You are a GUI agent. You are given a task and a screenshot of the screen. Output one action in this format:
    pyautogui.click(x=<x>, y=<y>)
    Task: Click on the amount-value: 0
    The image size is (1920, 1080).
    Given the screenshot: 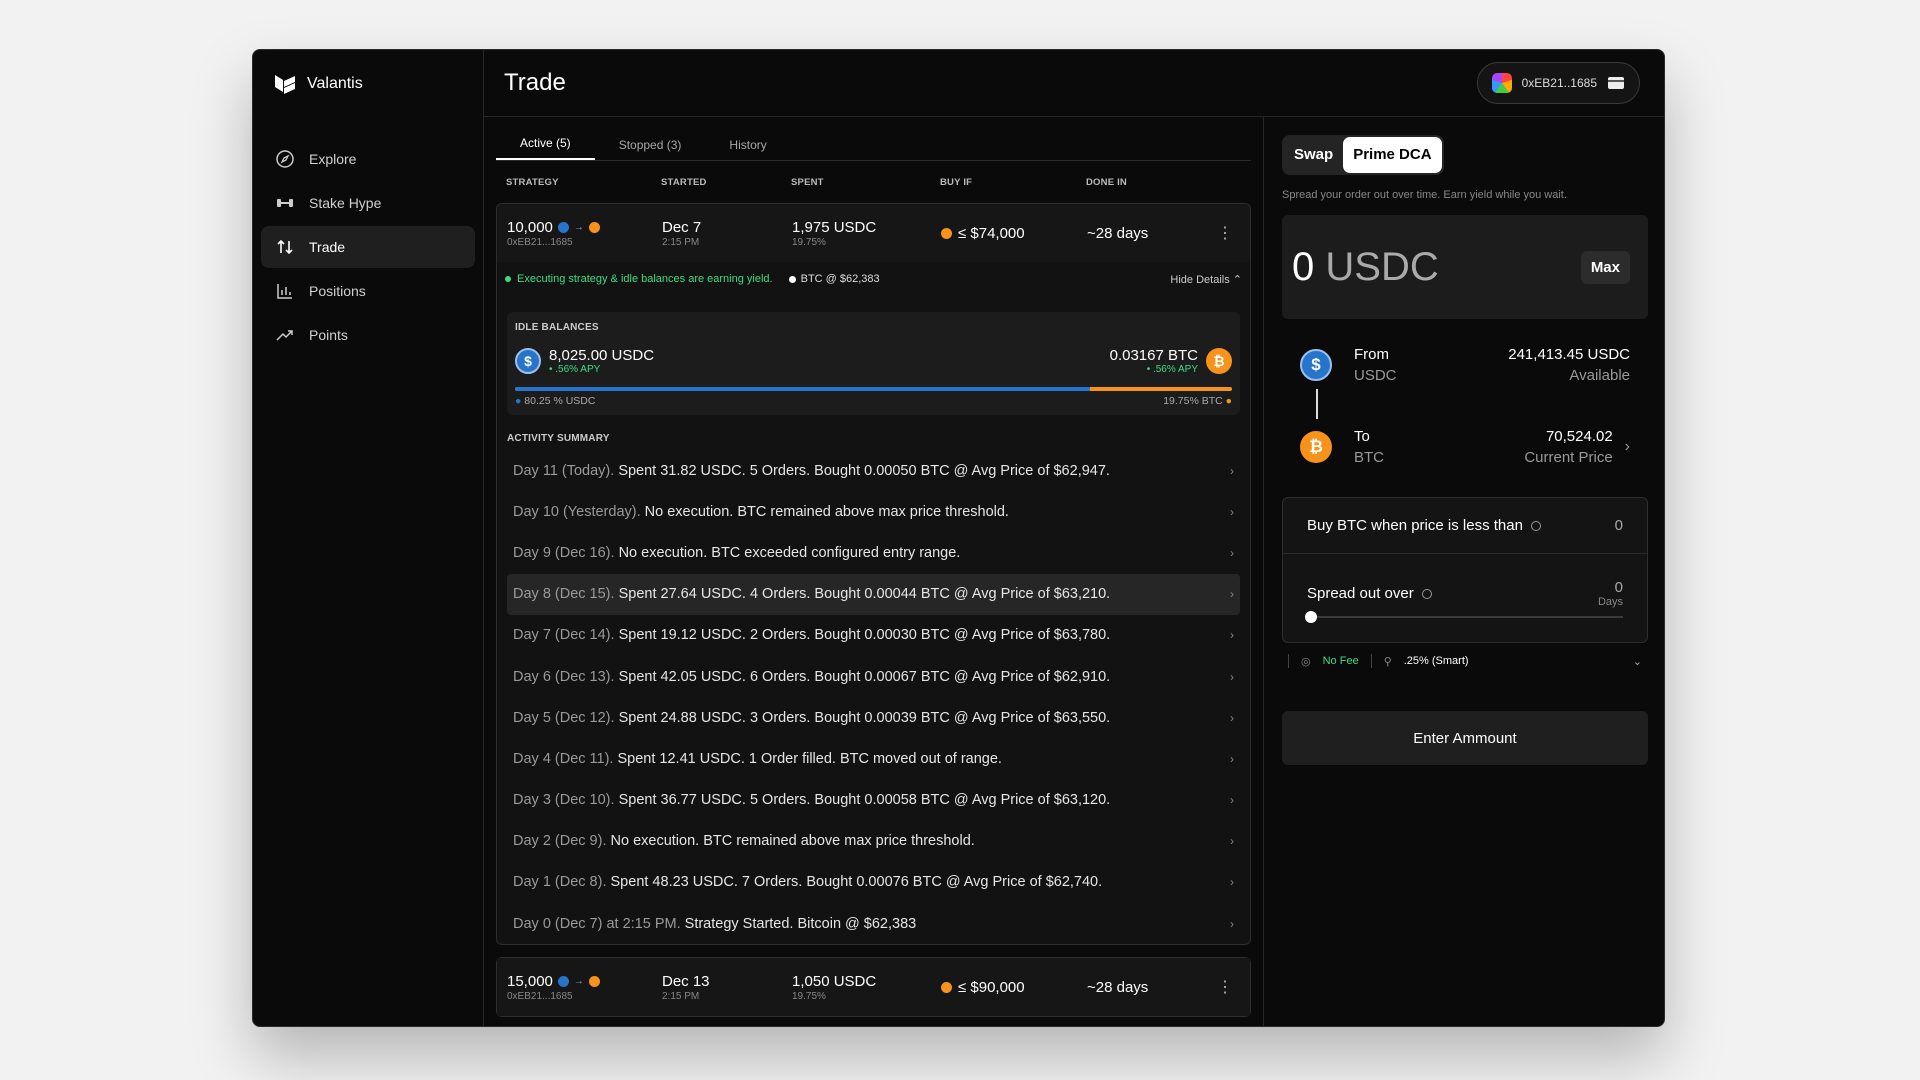 What is the action you would take?
    pyautogui.click(x=1303, y=266)
    